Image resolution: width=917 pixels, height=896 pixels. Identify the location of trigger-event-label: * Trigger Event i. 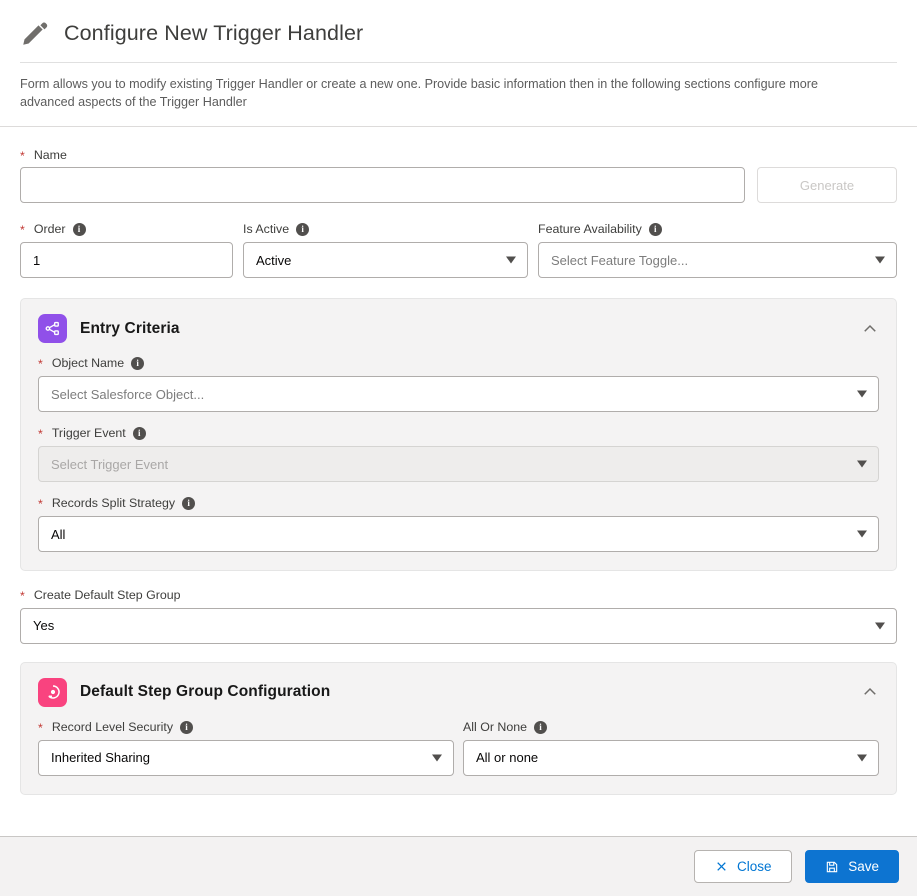
(458, 434).